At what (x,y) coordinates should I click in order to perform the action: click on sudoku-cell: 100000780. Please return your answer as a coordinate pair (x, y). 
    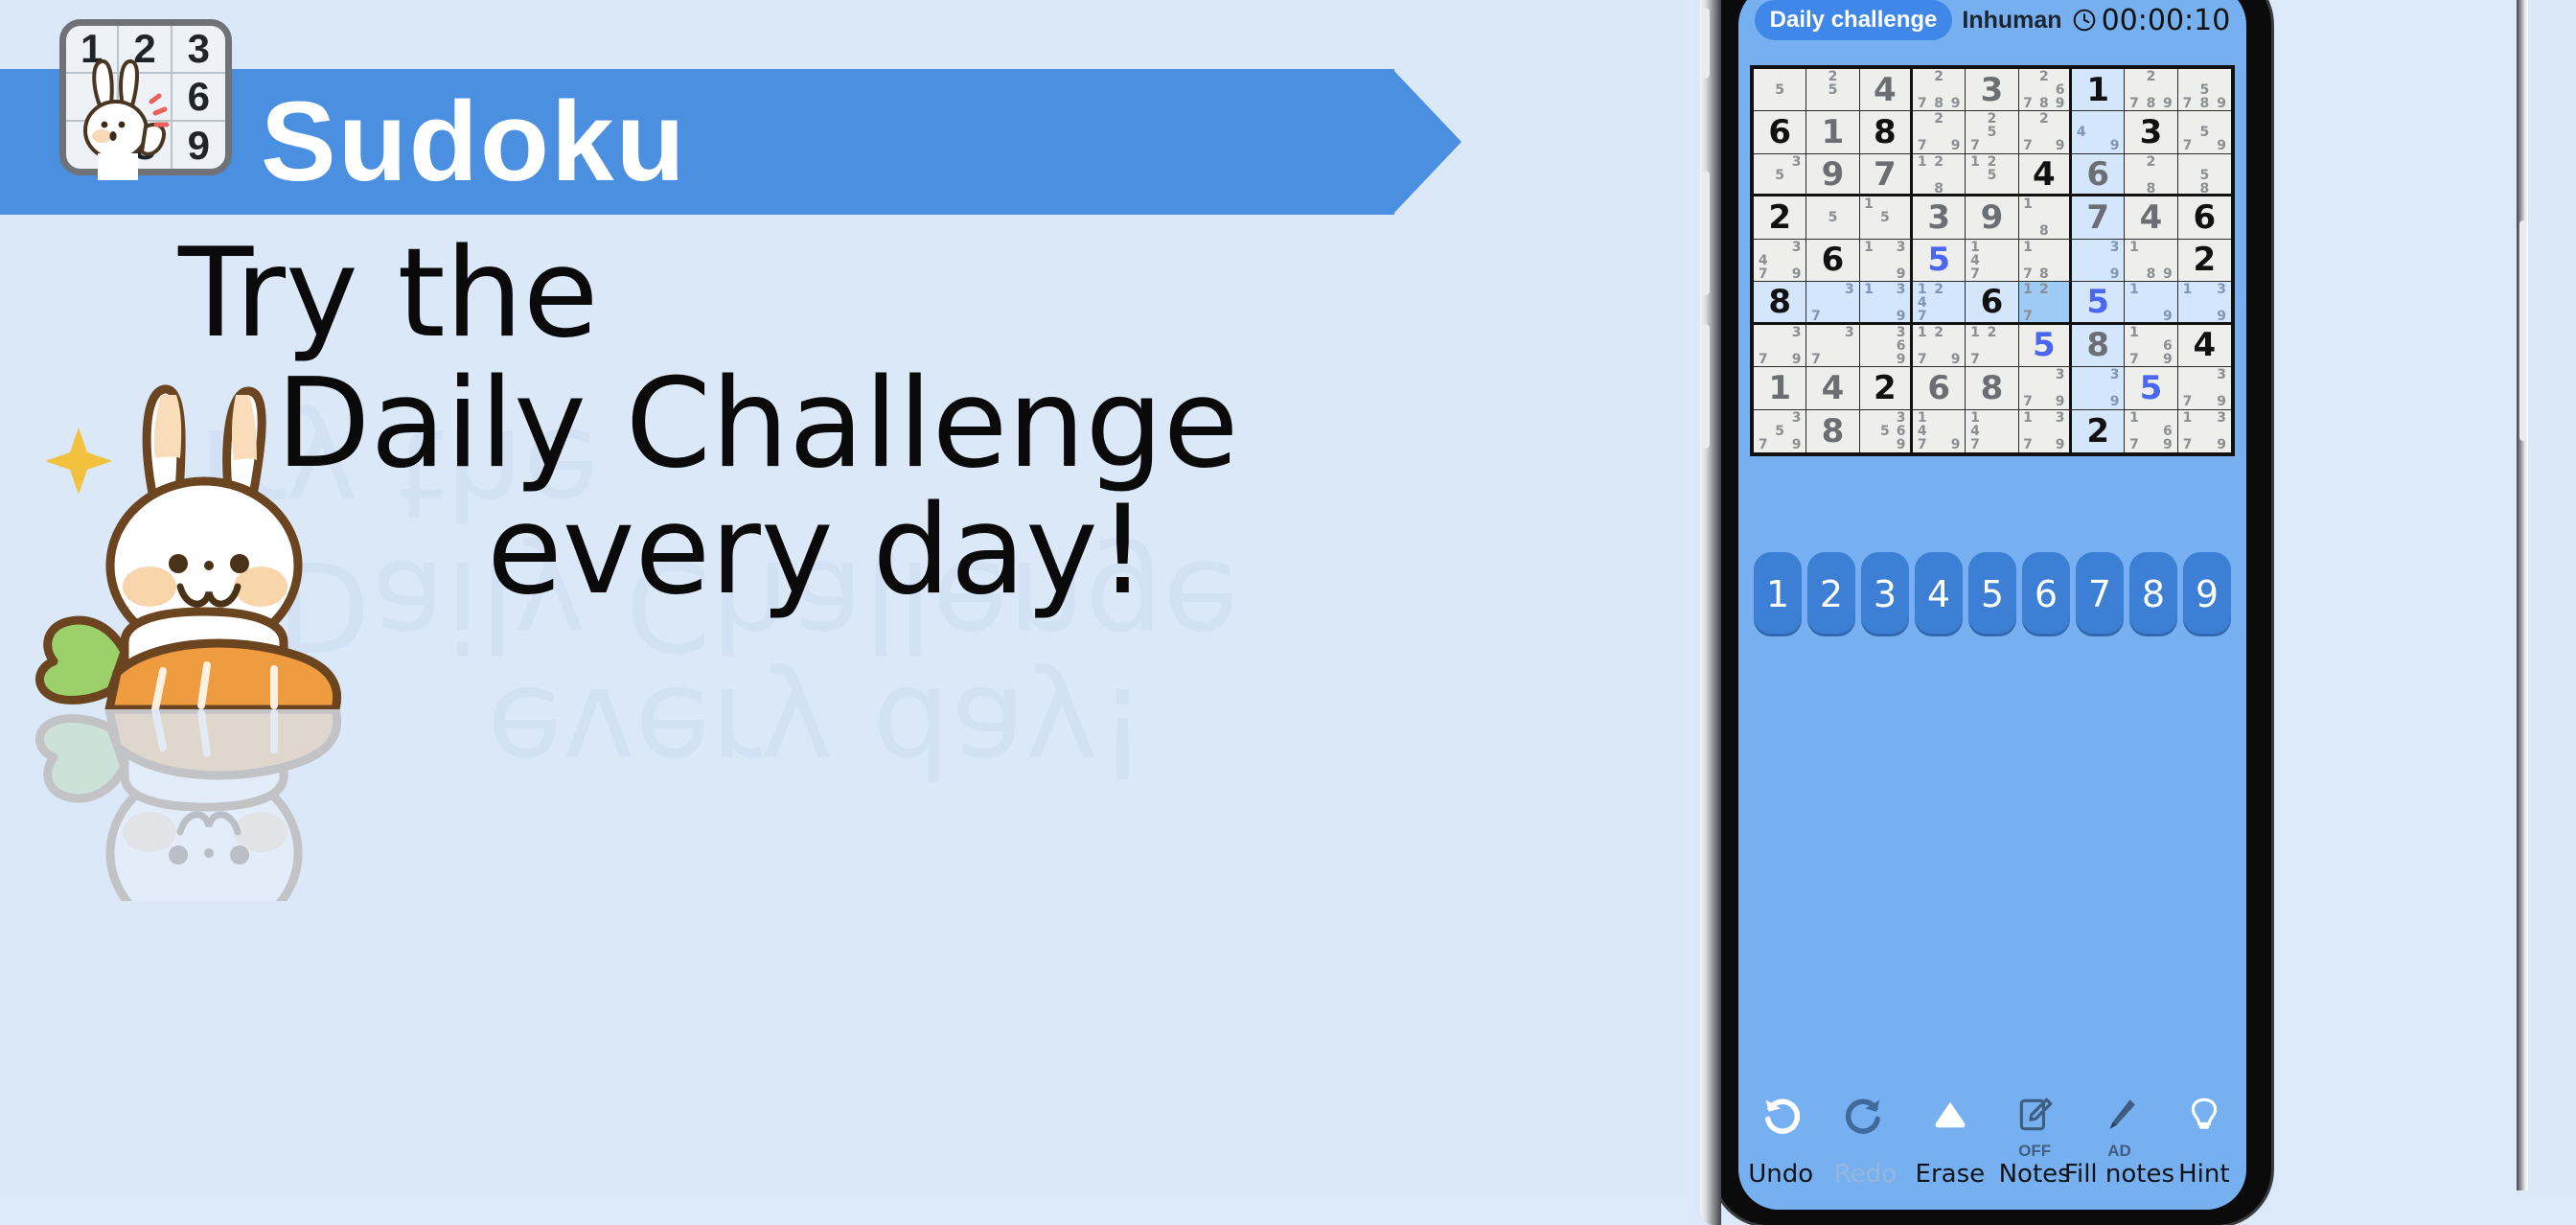
    Looking at the image, I should click on (2045, 261).